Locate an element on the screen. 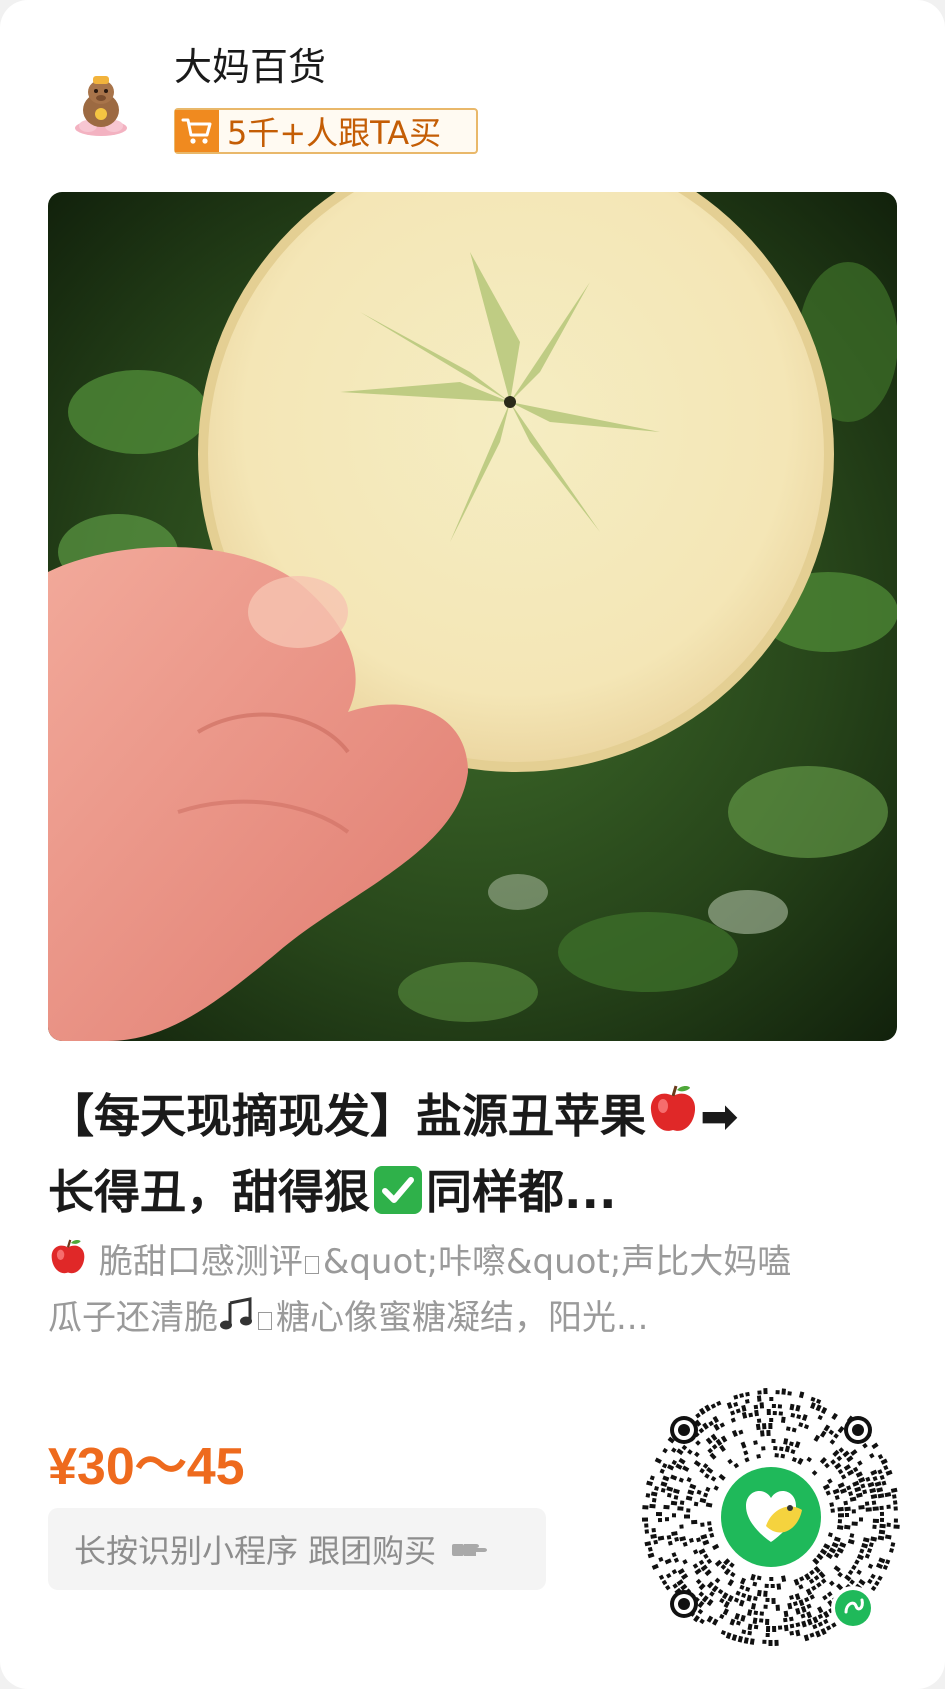 This screenshot has width=945, height=1689. arrow-right-emoji: ➡ is located at coordinates (719, 1116).